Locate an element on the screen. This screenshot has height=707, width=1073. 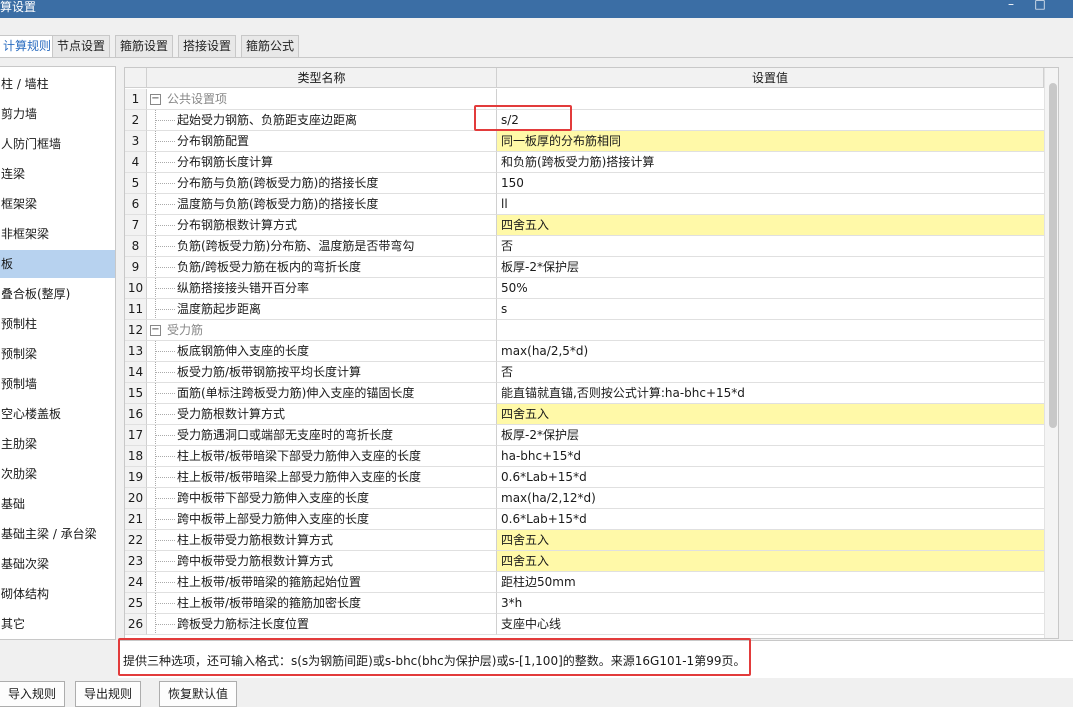
sidebar-item-foundation-secondary-beam: 基础次梁 is located at coordinates (57, 564).